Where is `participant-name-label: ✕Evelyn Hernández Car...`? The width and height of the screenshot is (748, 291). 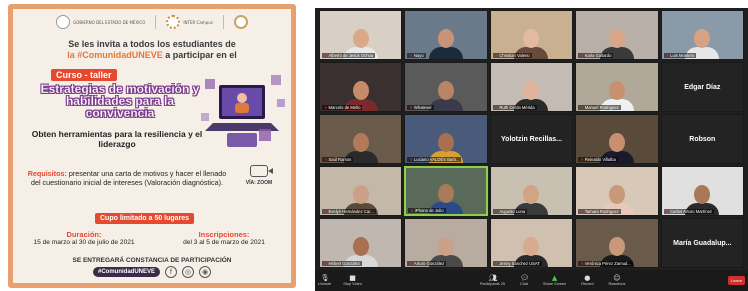 participant-name-label: ✕Evelyn Hernández Car... is located at coordinates (349, 211).